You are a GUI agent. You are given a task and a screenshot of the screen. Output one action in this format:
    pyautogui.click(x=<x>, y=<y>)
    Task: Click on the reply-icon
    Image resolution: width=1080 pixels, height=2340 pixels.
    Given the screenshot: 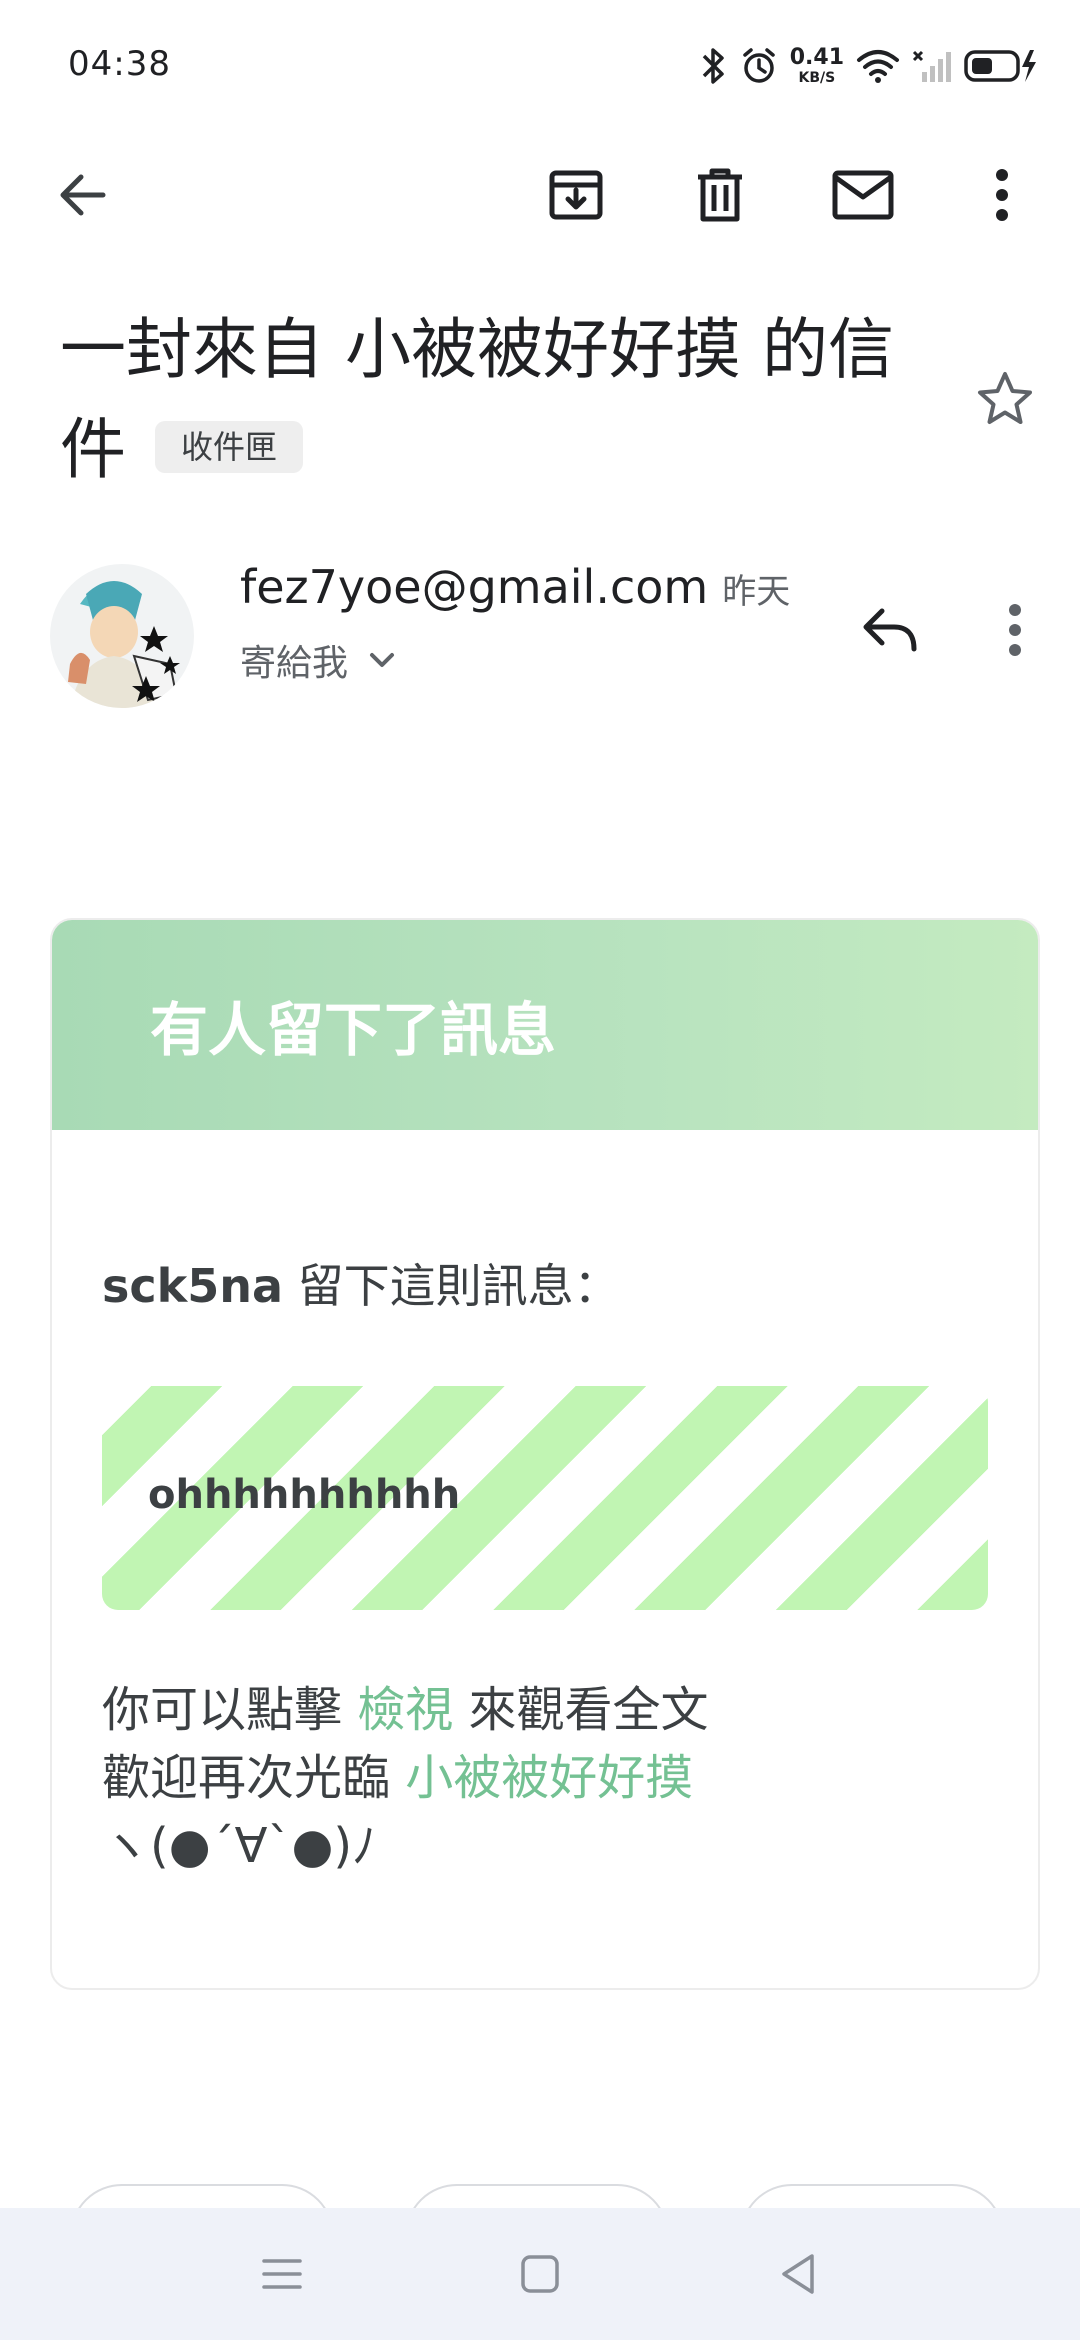 What is the action you would take?
    pyautogui.click(x=890, y=630)
    